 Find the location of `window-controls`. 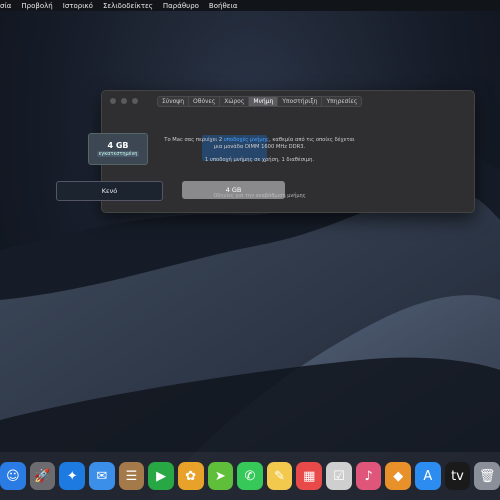

window-controls is located at coordinates (124, 101).